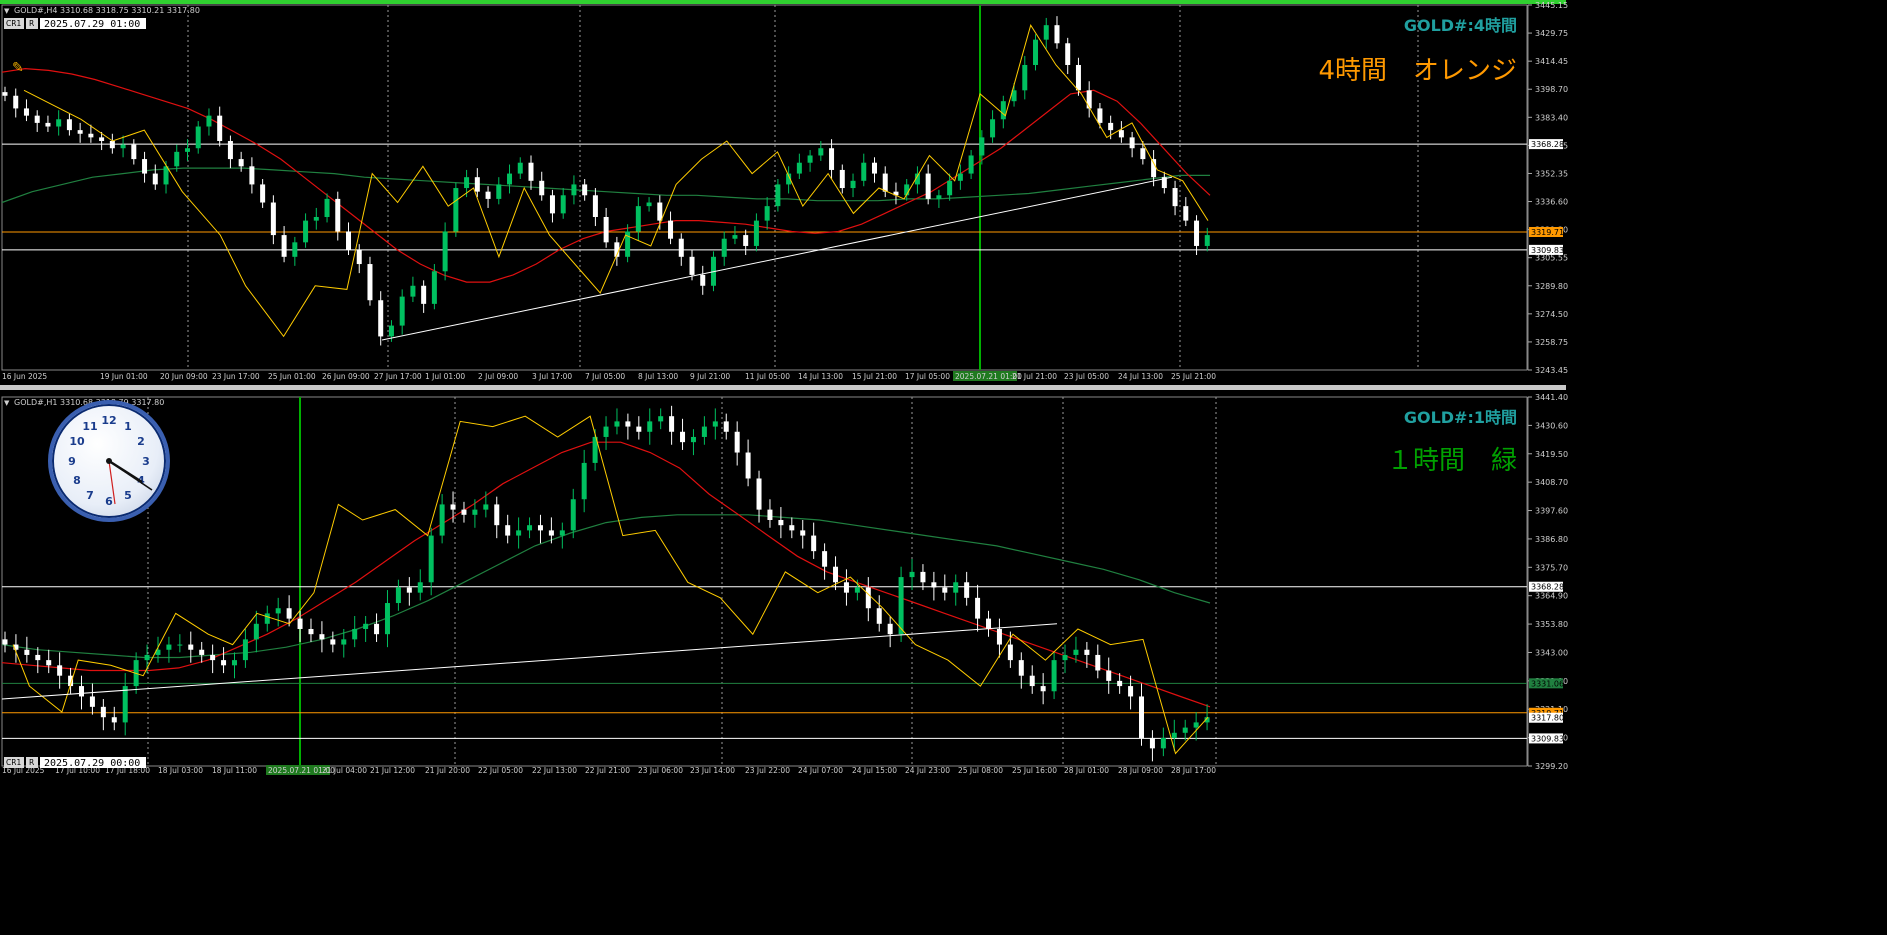 The image size is (1887, 935). What do you see at coordinates (820, 770) in the screenshot?
I see `x-tick-label: 24 Jul 07:00` at bounding box center [820, 770].